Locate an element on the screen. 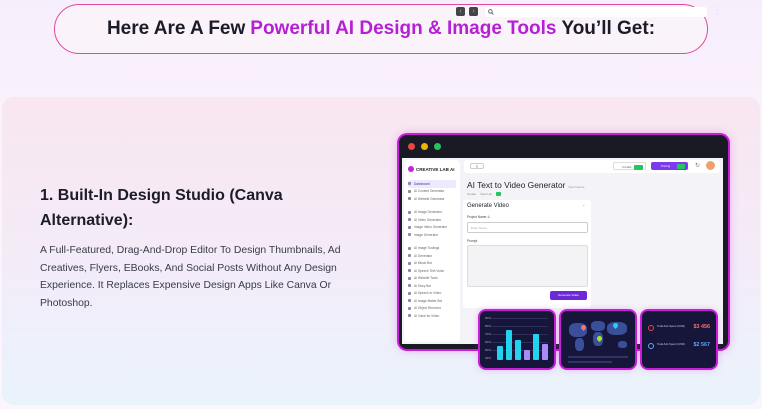  sidebar-item-label: AI Speech Text Voice is located at coordinates (429, 270).